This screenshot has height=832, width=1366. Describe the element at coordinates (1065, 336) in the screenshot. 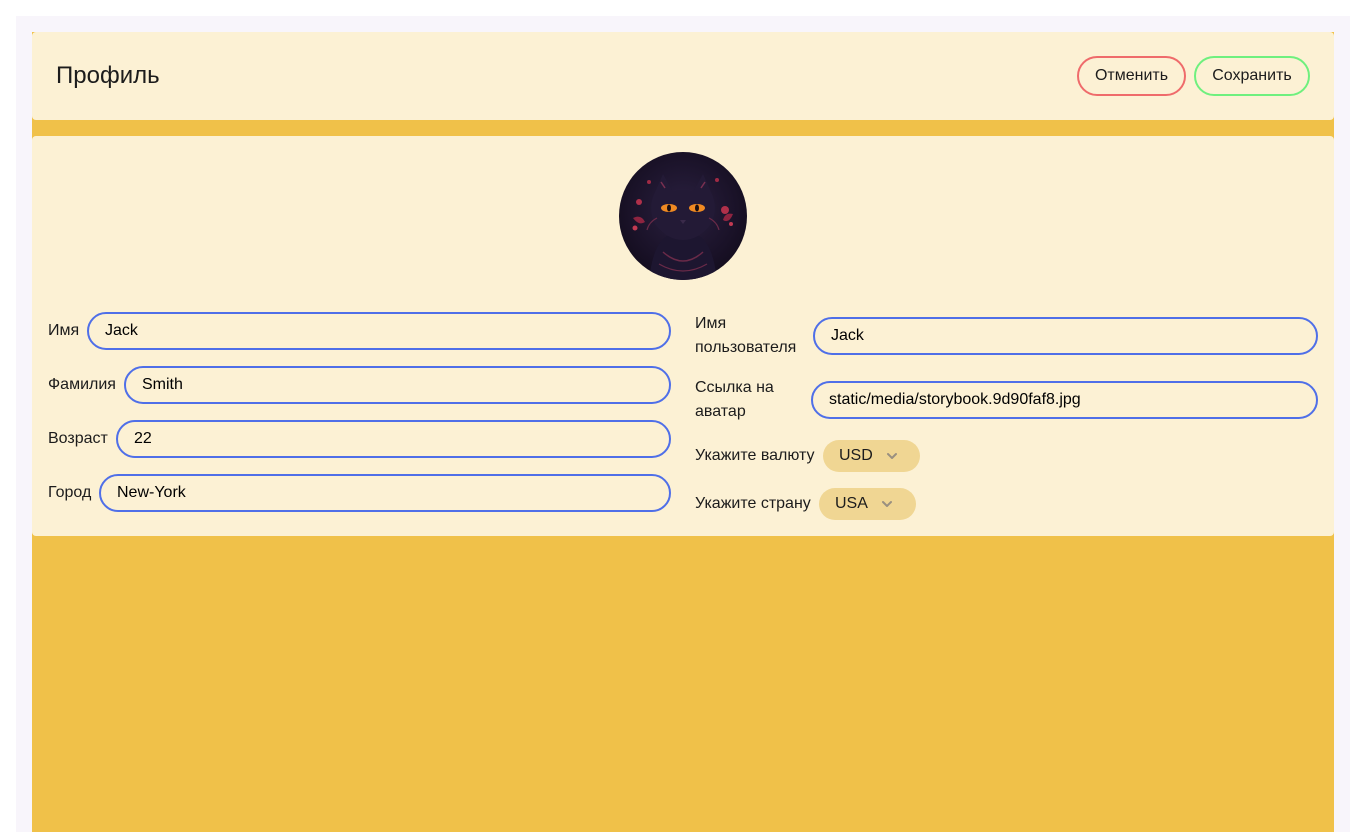

I see `username-input` at that location.